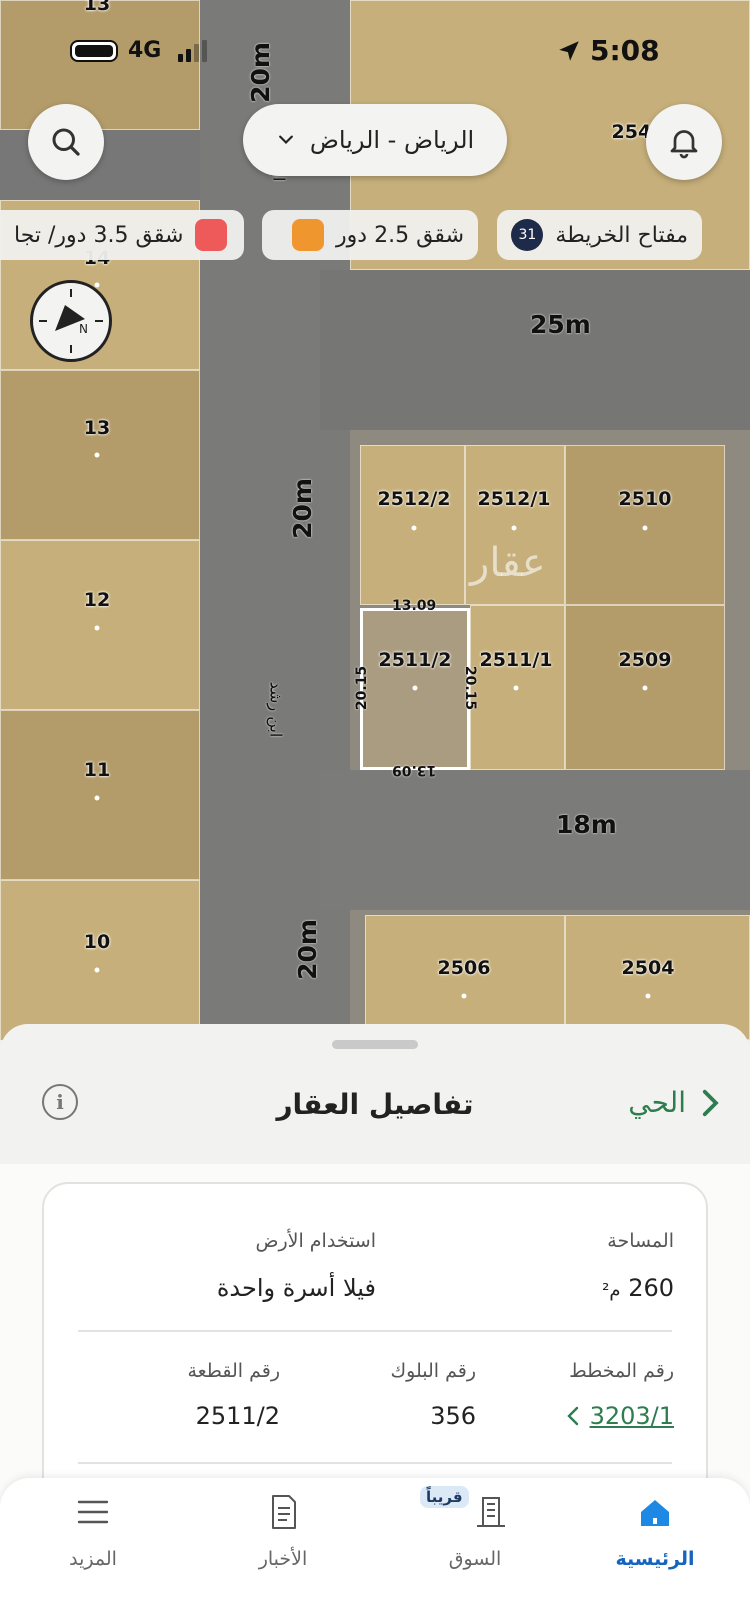 The height and width of the screenshot is (1624, 750). What do you see at coordinates (94, 51) in the screenshot?
I see `battery-icon` at bounding box center [94, 51].